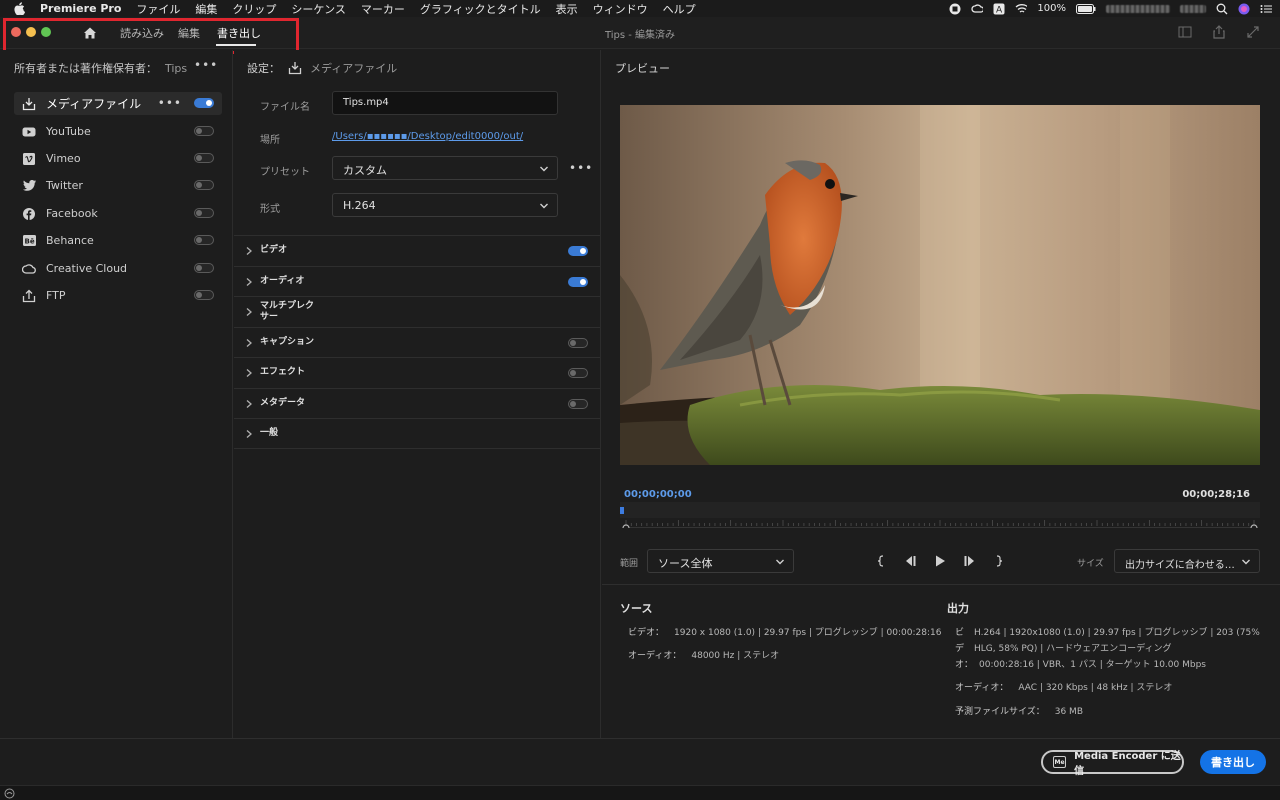 The height and width of the screenshot is (800, 1280). What do you see at coordinates (417, 342) in the screenshot?
I see `section-captions: キャプション` at bounding box center [417, 342].